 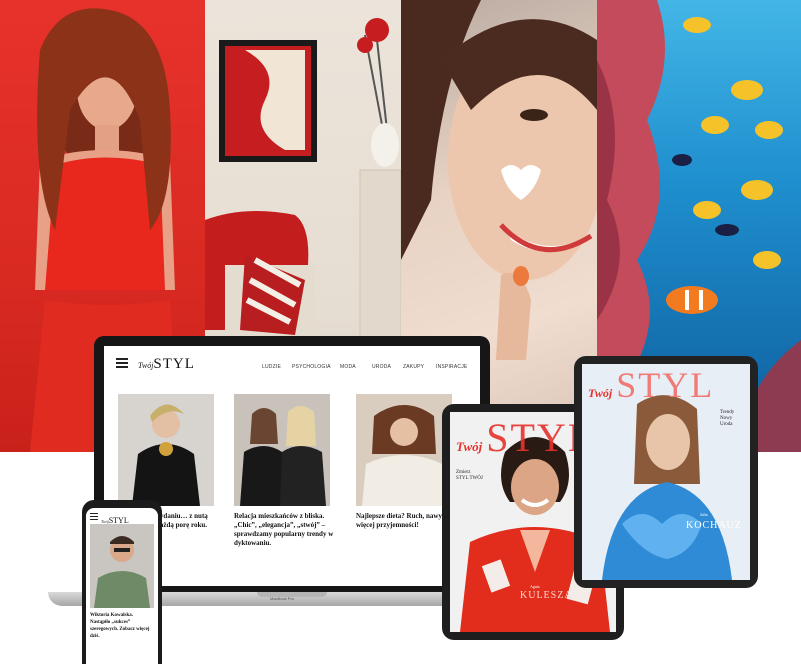 I want to click on logo-main: STYL, so click(x=174, y=364).